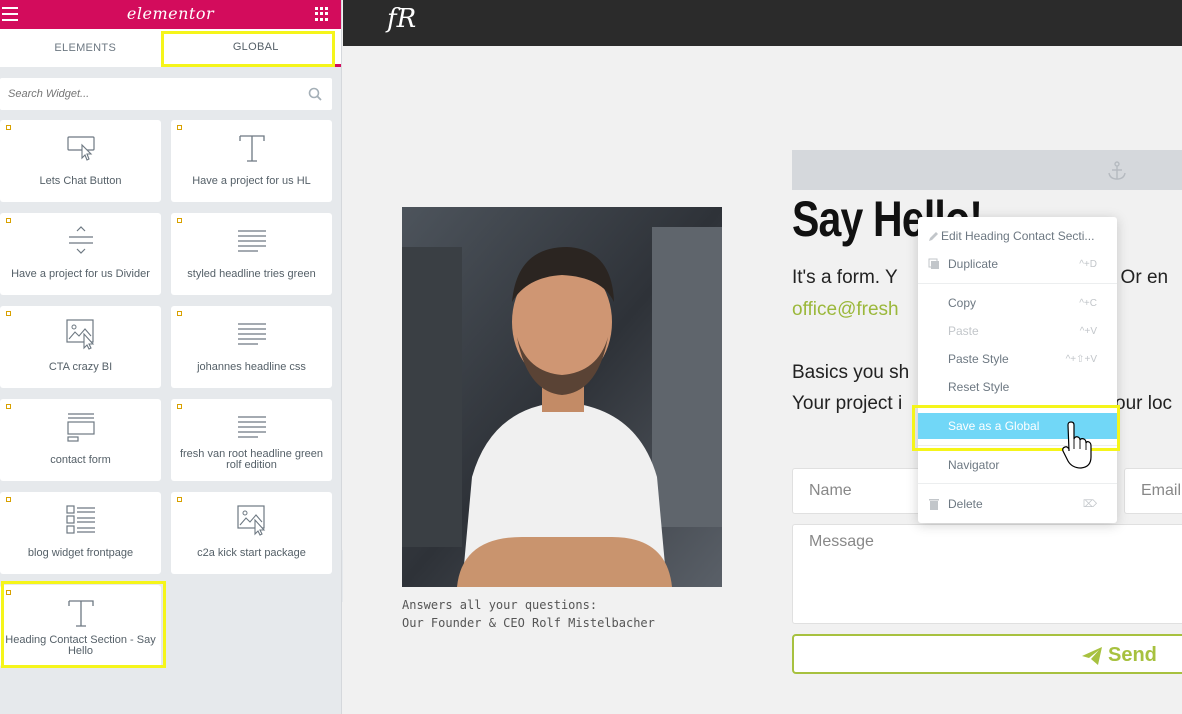  What do you see at coordinates (251, 254) in the screenshot?
I see `widget-styled-headline: styled headline tries green` at bounding box center [251, 254].